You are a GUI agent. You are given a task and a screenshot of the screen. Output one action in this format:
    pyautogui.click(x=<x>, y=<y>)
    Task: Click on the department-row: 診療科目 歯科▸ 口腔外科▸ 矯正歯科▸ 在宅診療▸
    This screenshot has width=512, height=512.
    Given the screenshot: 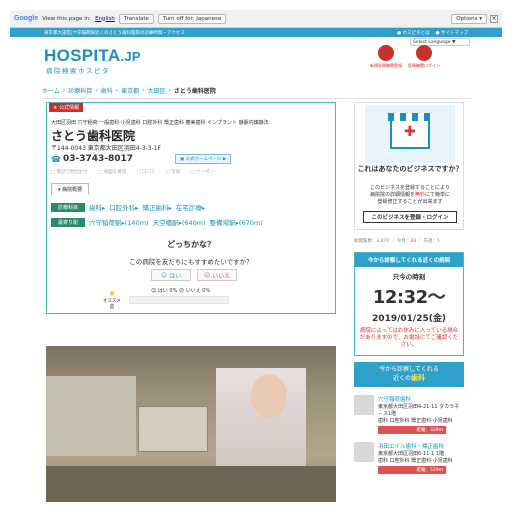 What is the action you would take?
    pyautogui.click(x=128, y=207)
    